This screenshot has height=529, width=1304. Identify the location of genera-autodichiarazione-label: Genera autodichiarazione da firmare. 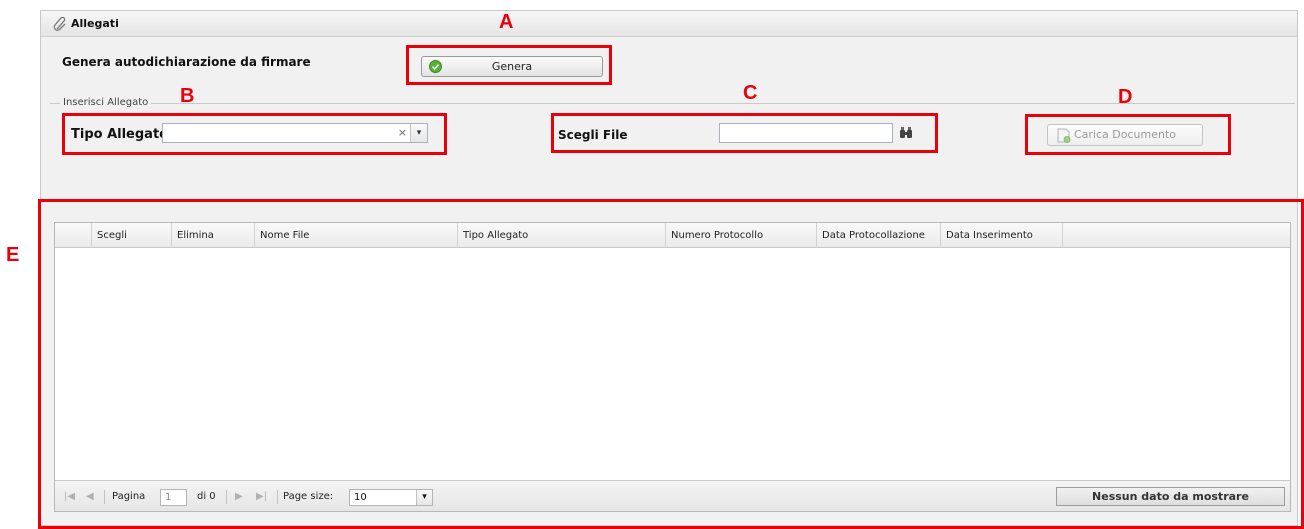
(186, 62).